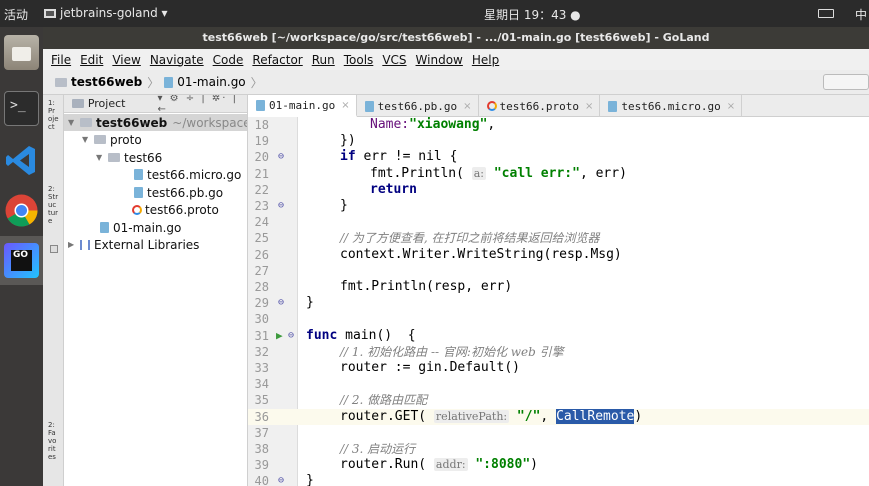 Image resolution: width=869 pixels, height=486 pixels. What do you see at coordinates (261, 238) in the screenshot?
I see `line-number: 25` at bounding box center [261, 238].